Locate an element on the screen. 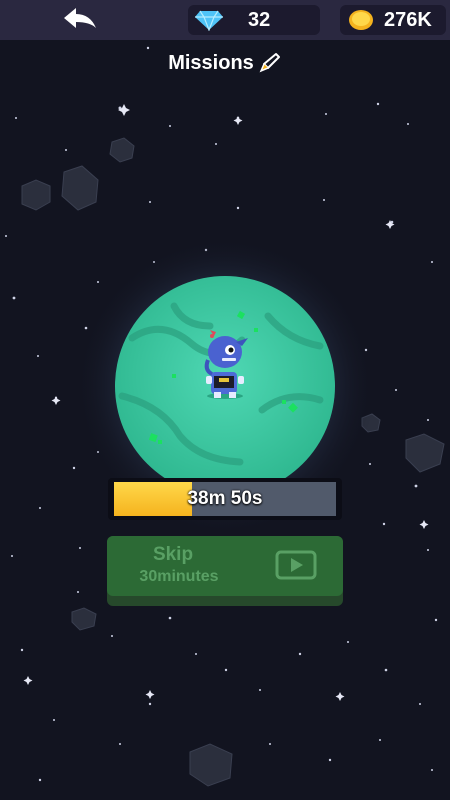 The image size is (450, 800). rocket-icon is located at coordinates (269, 63).